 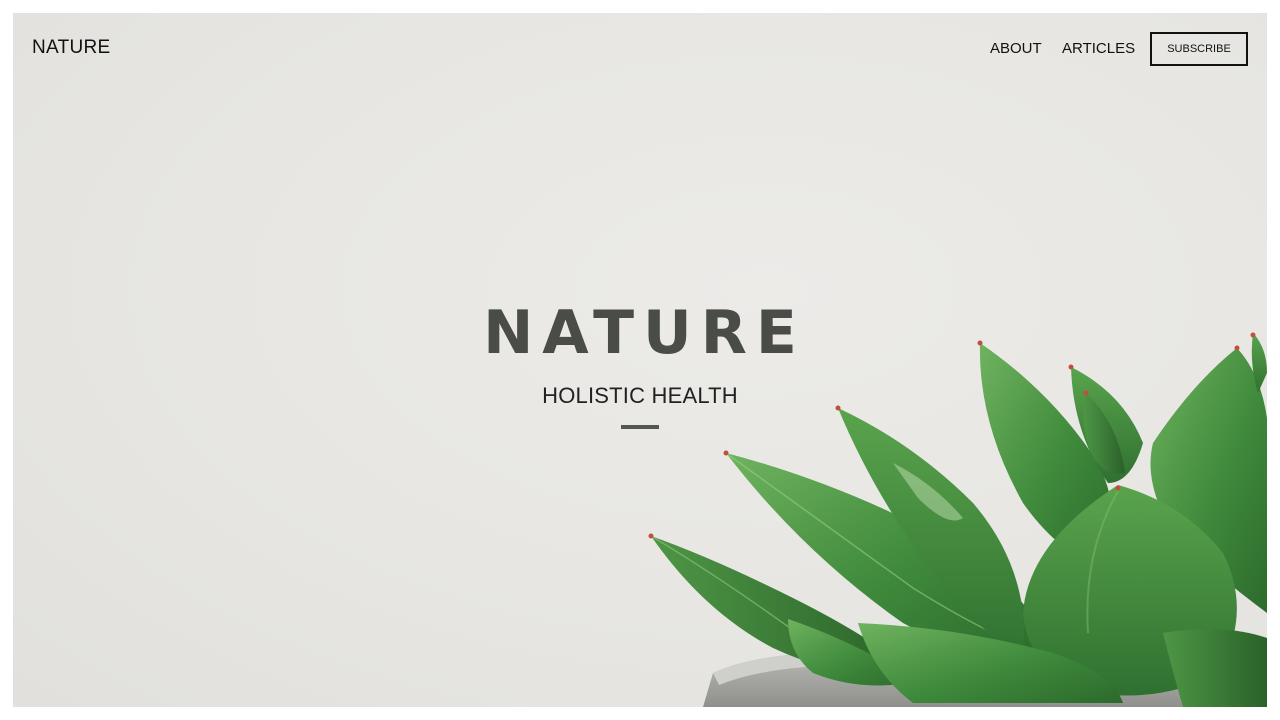 What do you see at coordinates (640, 427) in the screenshot?
I see `hero-divider` at bounding box center [640, 427].